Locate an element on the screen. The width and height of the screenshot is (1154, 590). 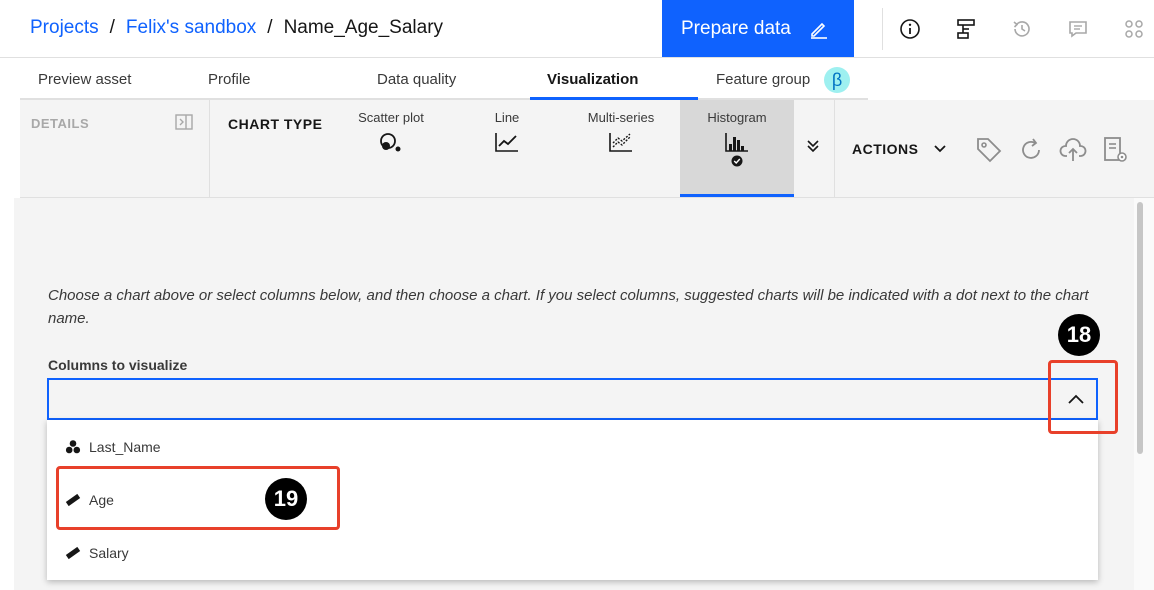
categorical-icon is located at coordinates (73, 447).